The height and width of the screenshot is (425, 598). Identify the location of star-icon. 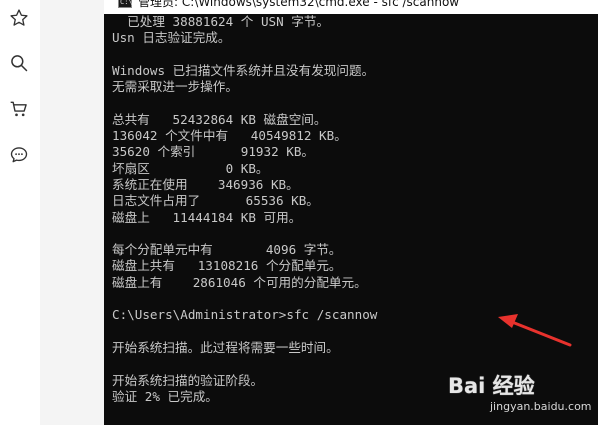
(19, 18).